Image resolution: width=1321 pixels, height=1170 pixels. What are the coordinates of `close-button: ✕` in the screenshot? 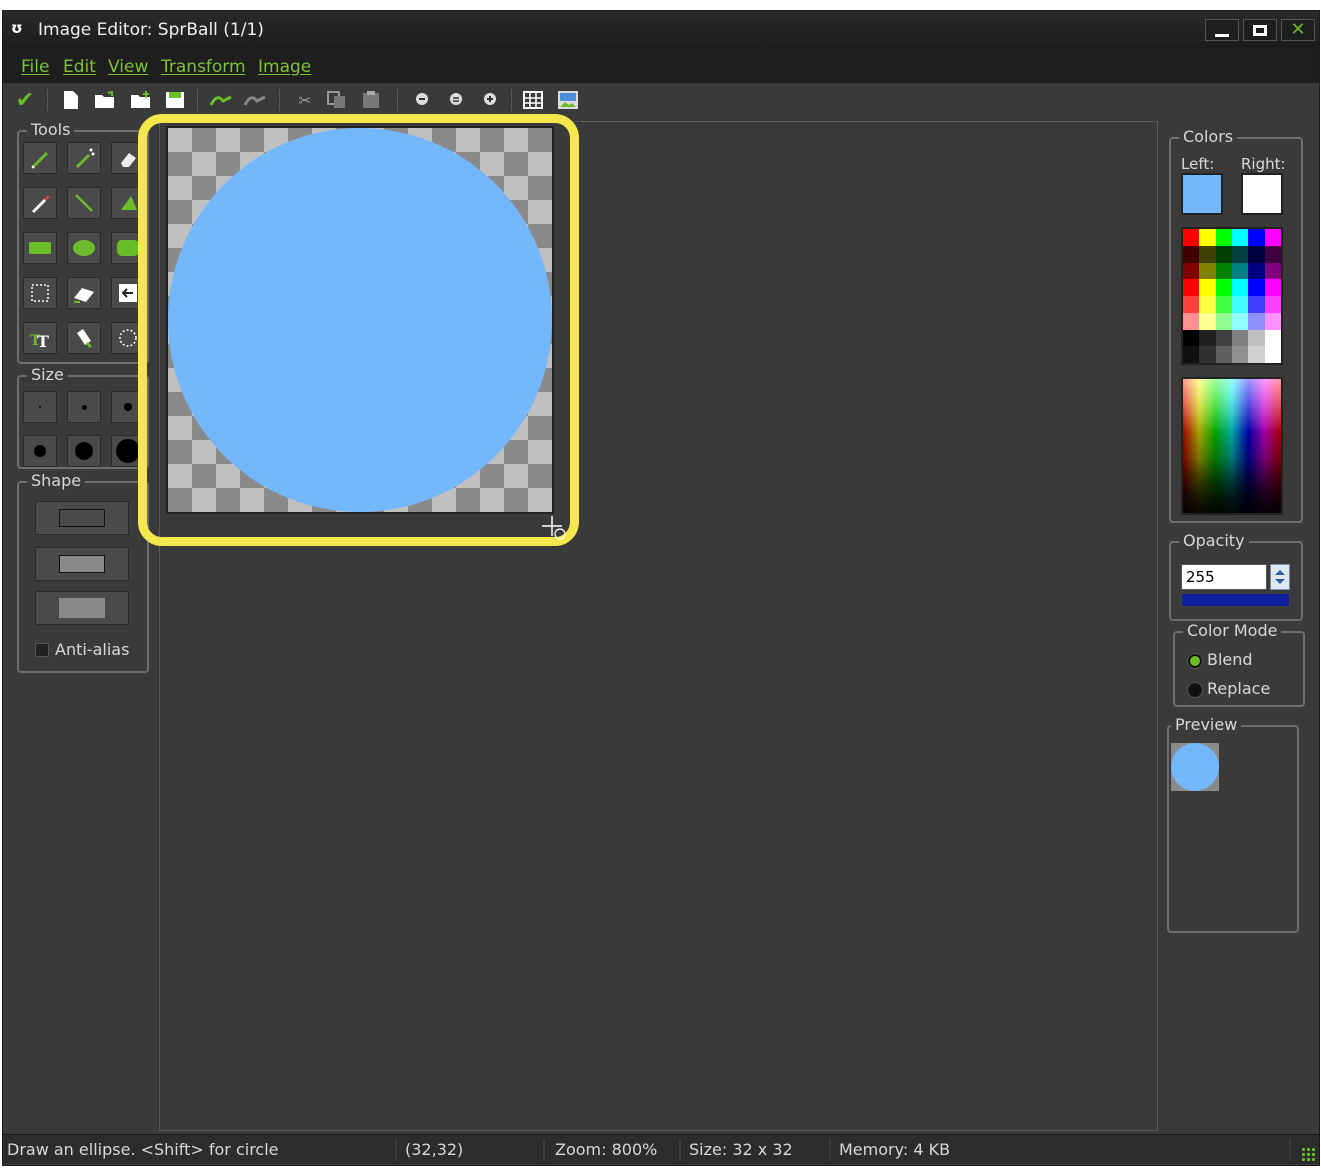 It's located at (1298, 30).